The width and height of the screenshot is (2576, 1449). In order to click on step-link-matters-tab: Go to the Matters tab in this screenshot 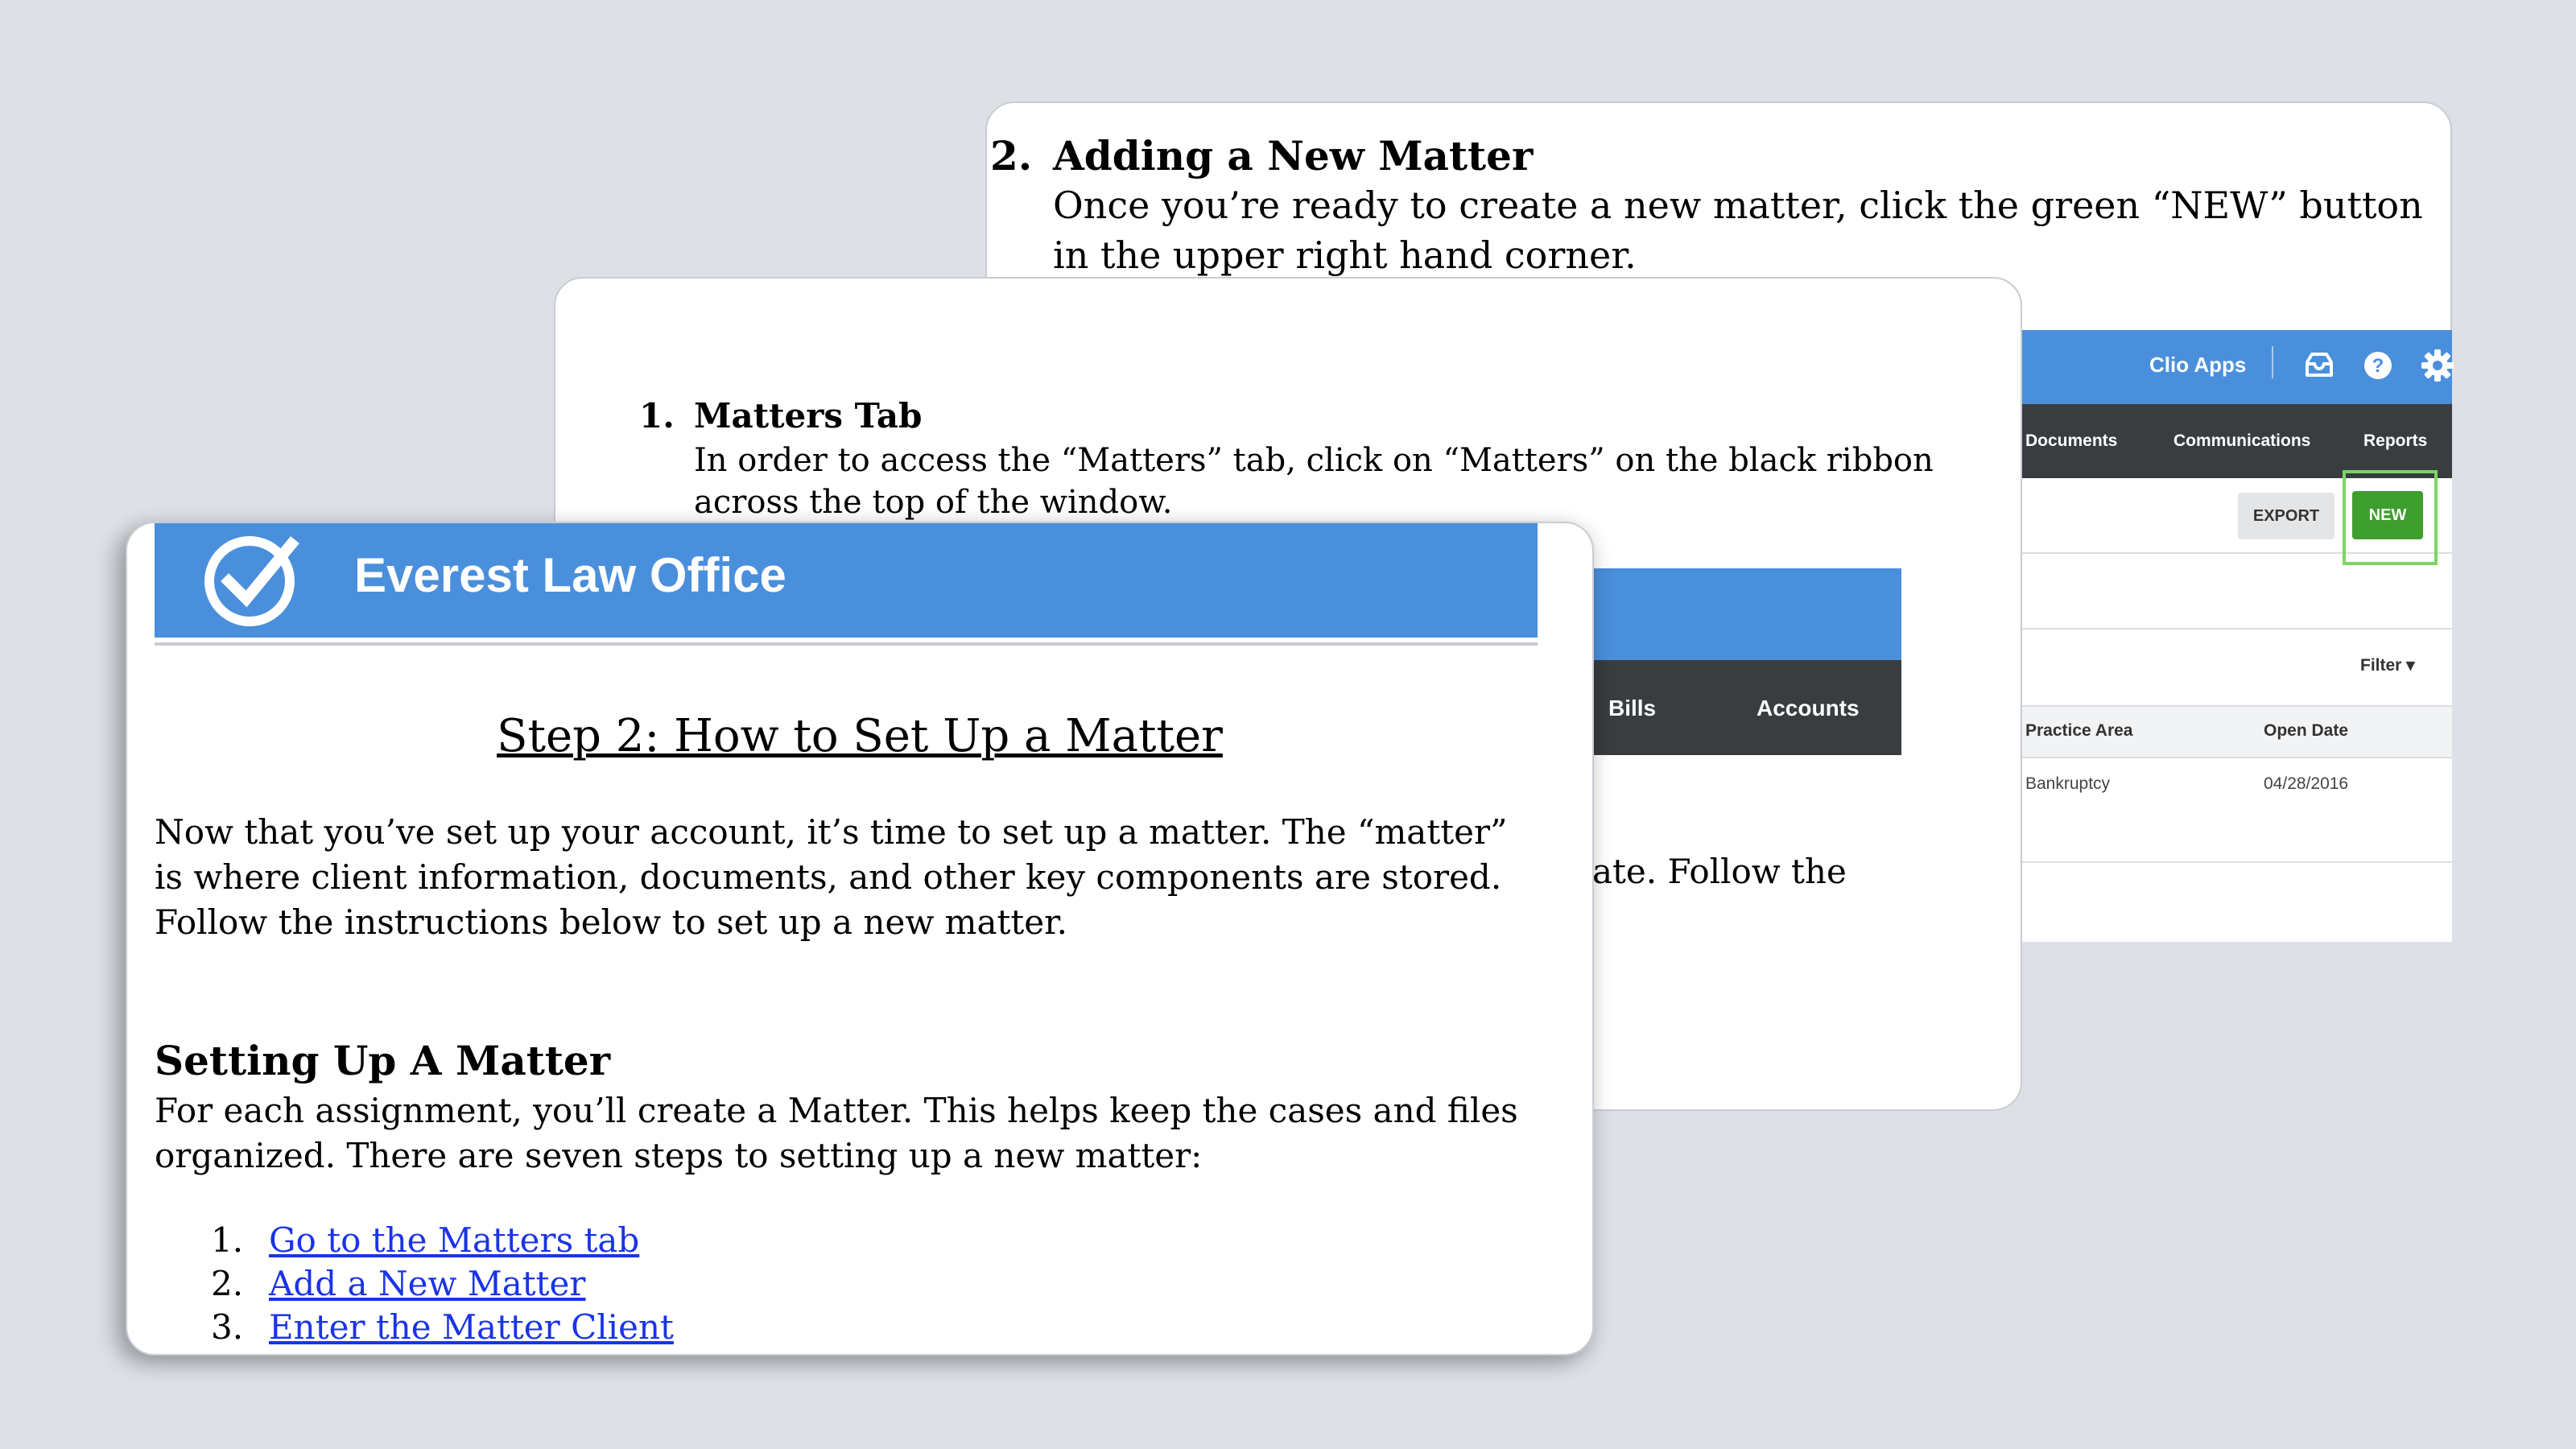, I will do `click(454, 1240)`.